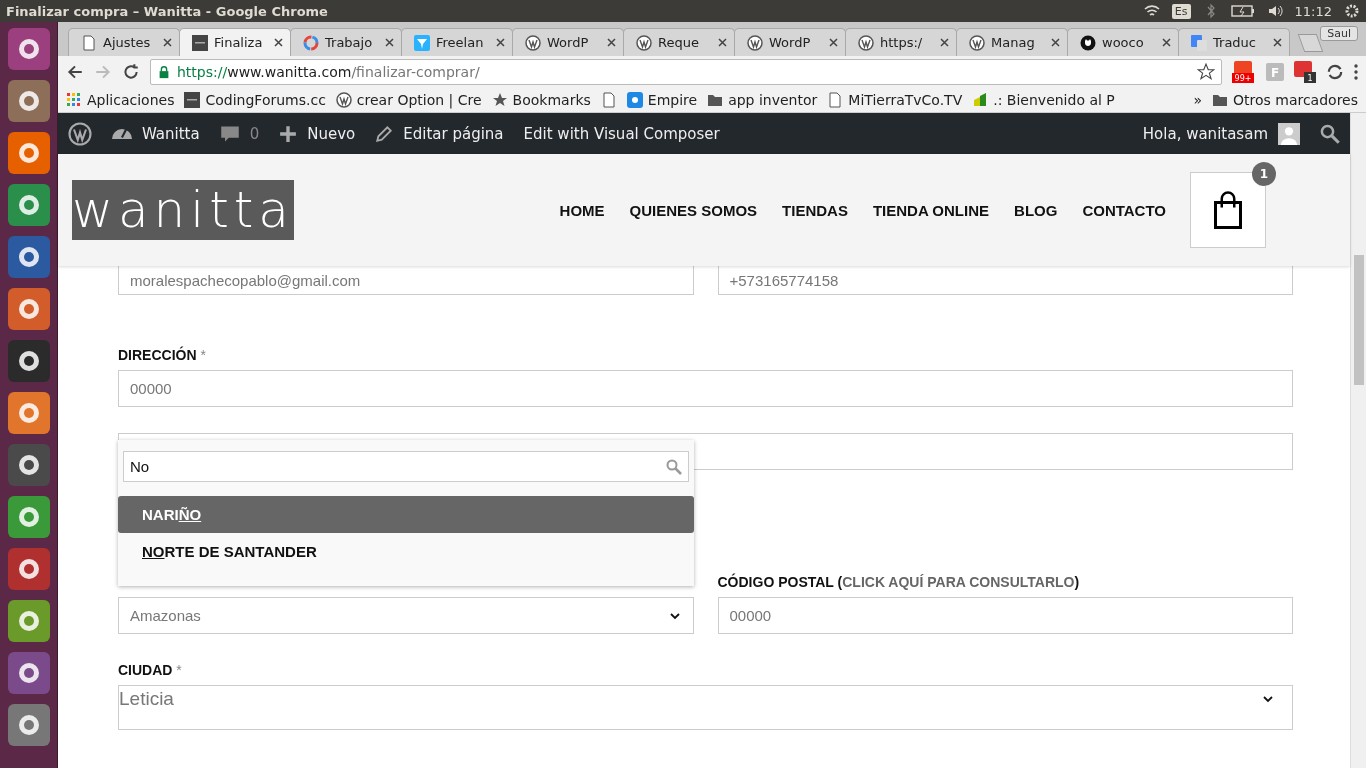  I want to click on browser-tab: Ajustes, so click(124, 42).